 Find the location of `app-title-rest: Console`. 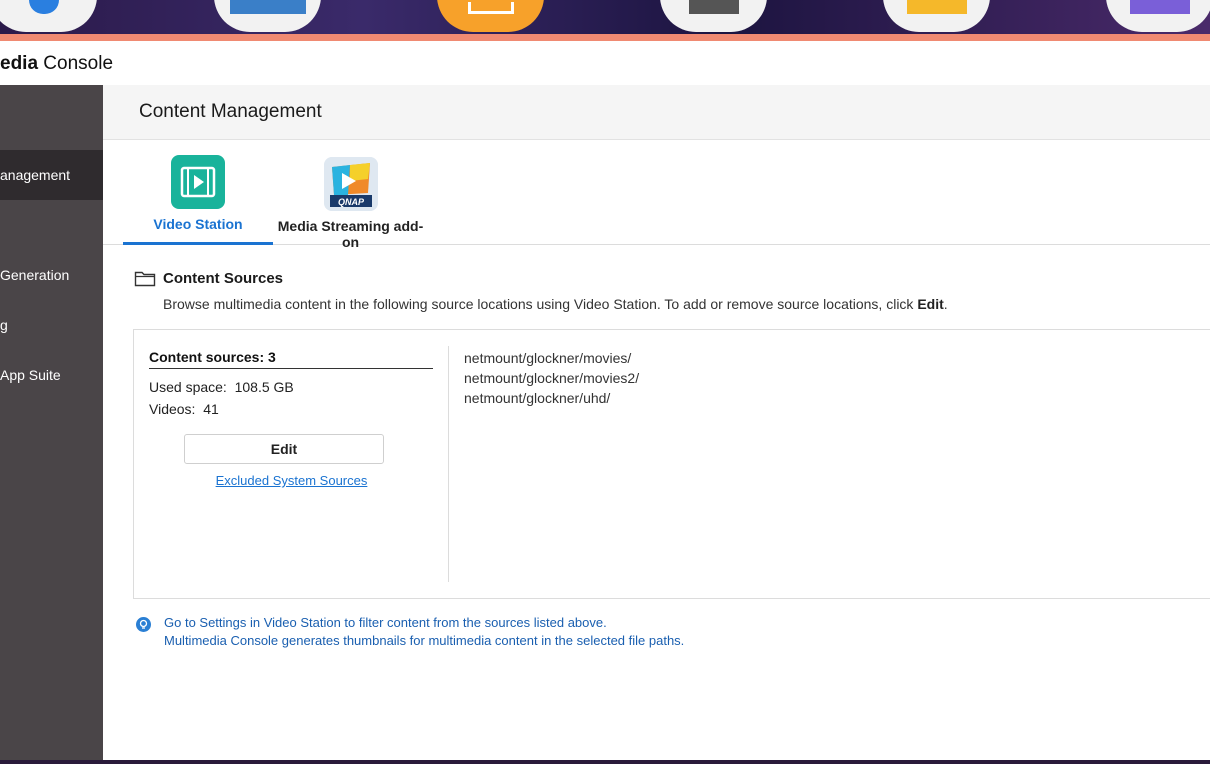

app-title-rest: Console is located at coordinates (76, 63).